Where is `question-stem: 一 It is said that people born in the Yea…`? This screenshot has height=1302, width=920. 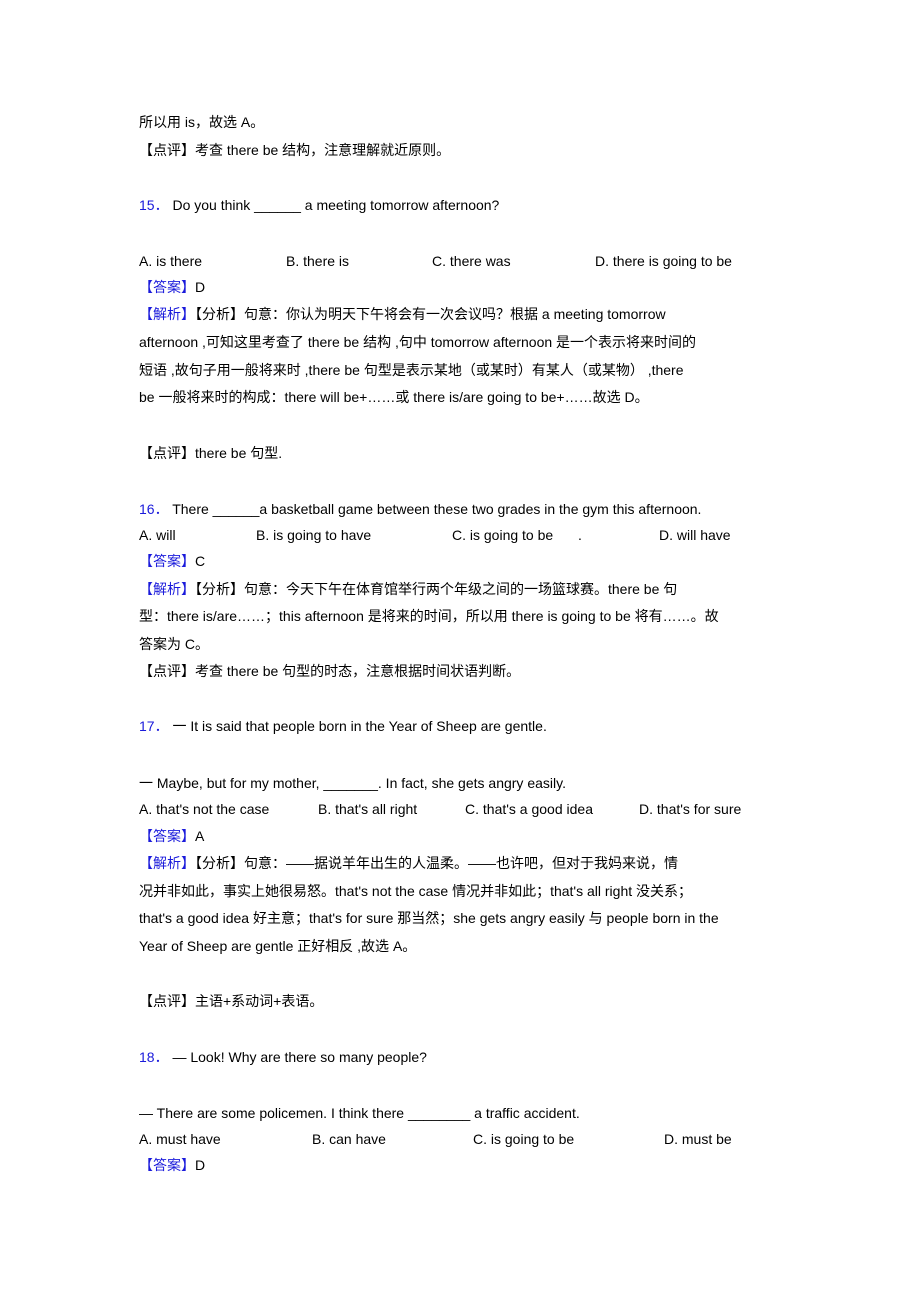
question-stem: 一 It is said that people born in the Yea… is located at coordinates (359, 726).